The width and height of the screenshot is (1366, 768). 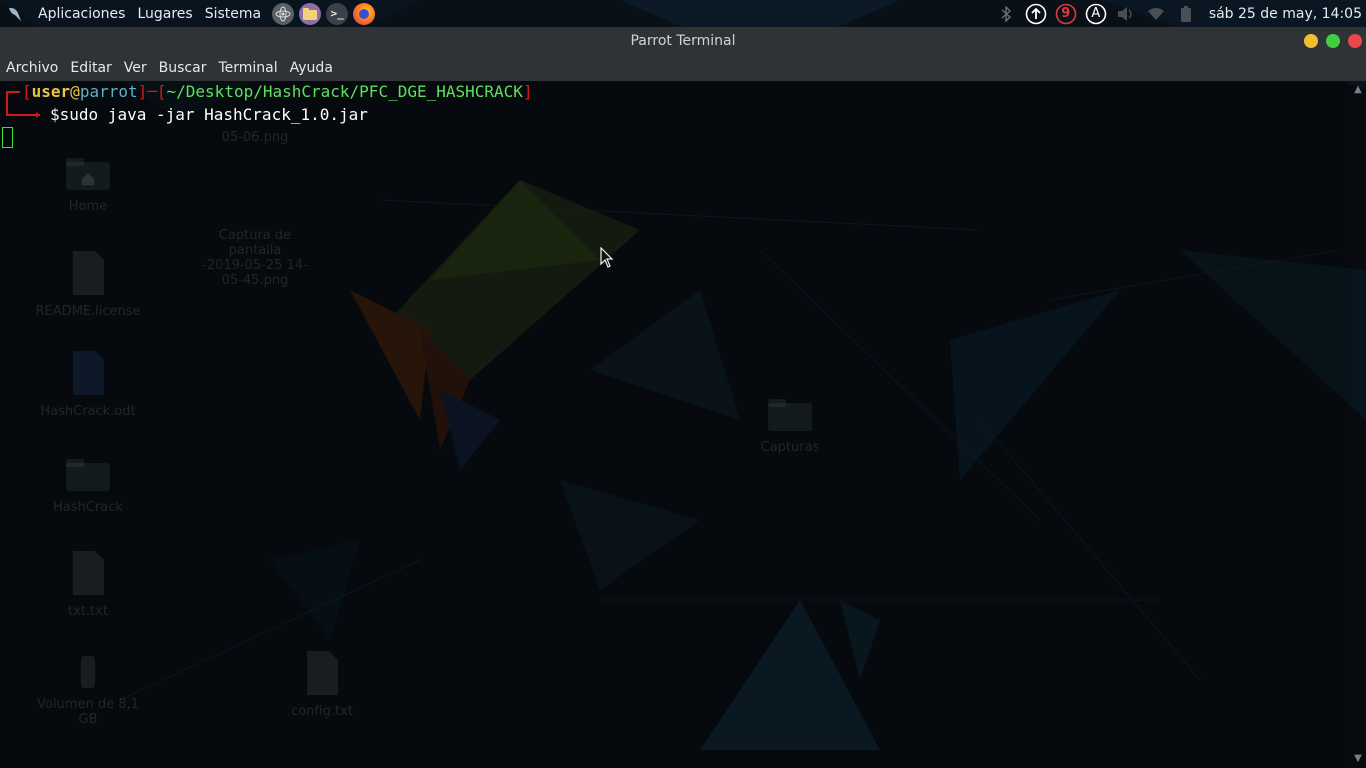 I want to click on mouse-pointer-icon, so click(x=607, y=257).